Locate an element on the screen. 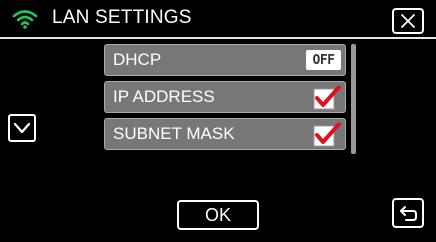 This screenshot has height=242, width=436. close-button is located at coordinates (408, 21).